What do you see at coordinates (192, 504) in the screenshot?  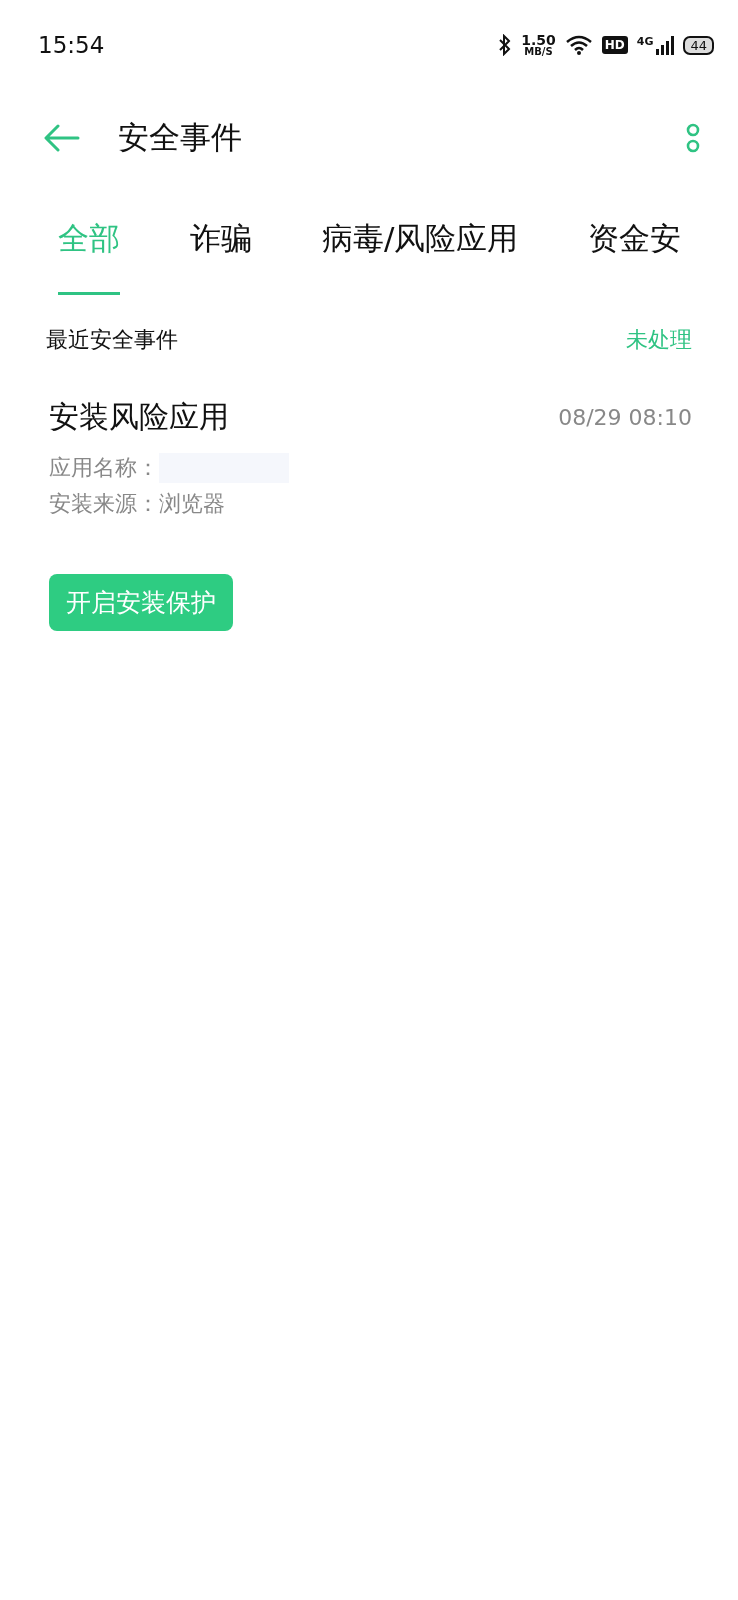 I see `detail-value: 浏览器` at bounding box center [192, 504].